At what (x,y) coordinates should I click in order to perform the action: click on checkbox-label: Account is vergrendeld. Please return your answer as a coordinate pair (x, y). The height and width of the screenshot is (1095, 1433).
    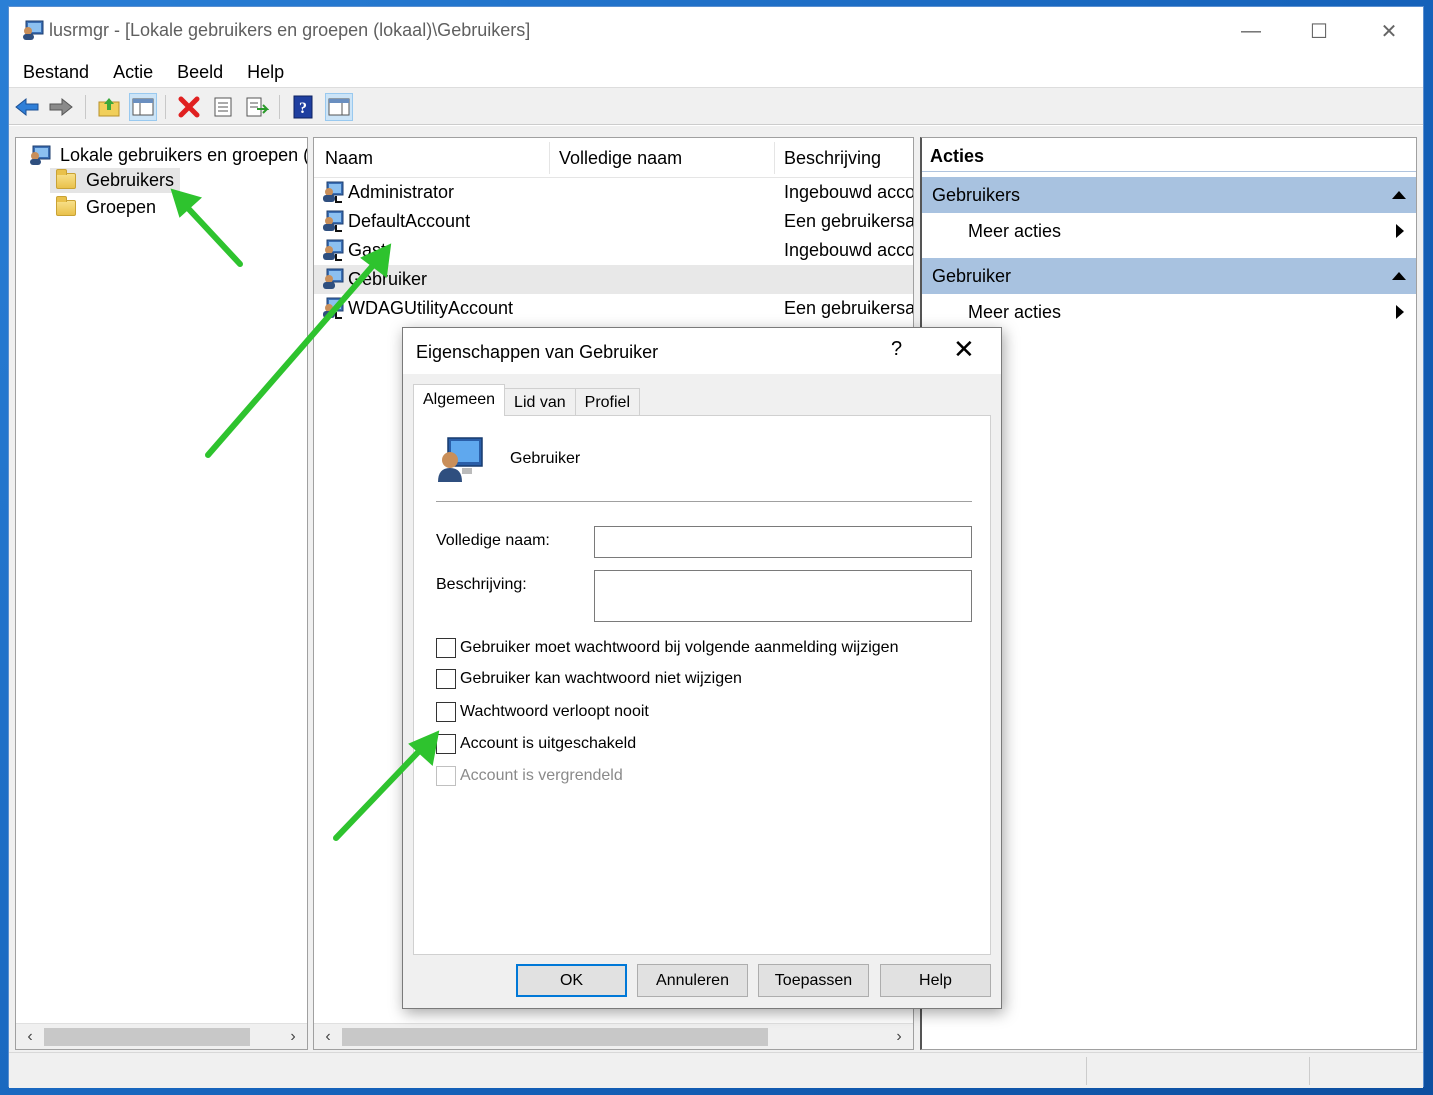
    Looking at the image, I should click on (541, 775).